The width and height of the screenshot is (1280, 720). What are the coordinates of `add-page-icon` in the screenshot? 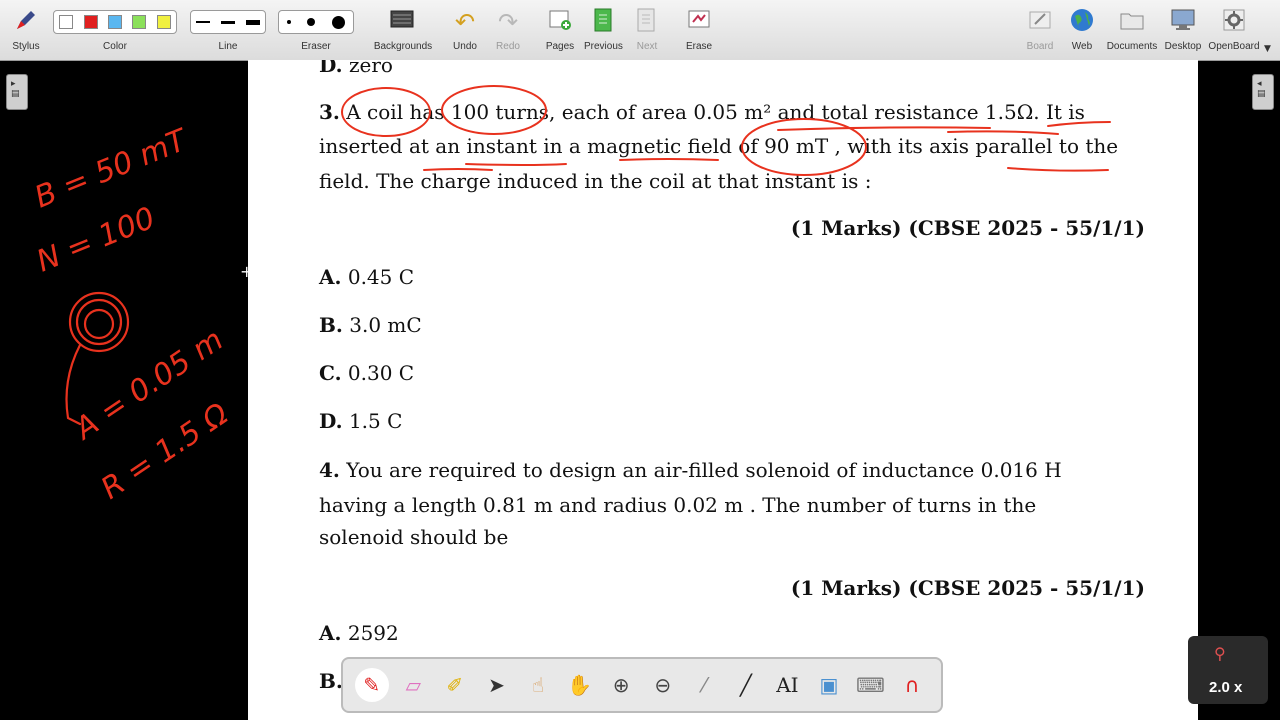 It's located at (560, 22).